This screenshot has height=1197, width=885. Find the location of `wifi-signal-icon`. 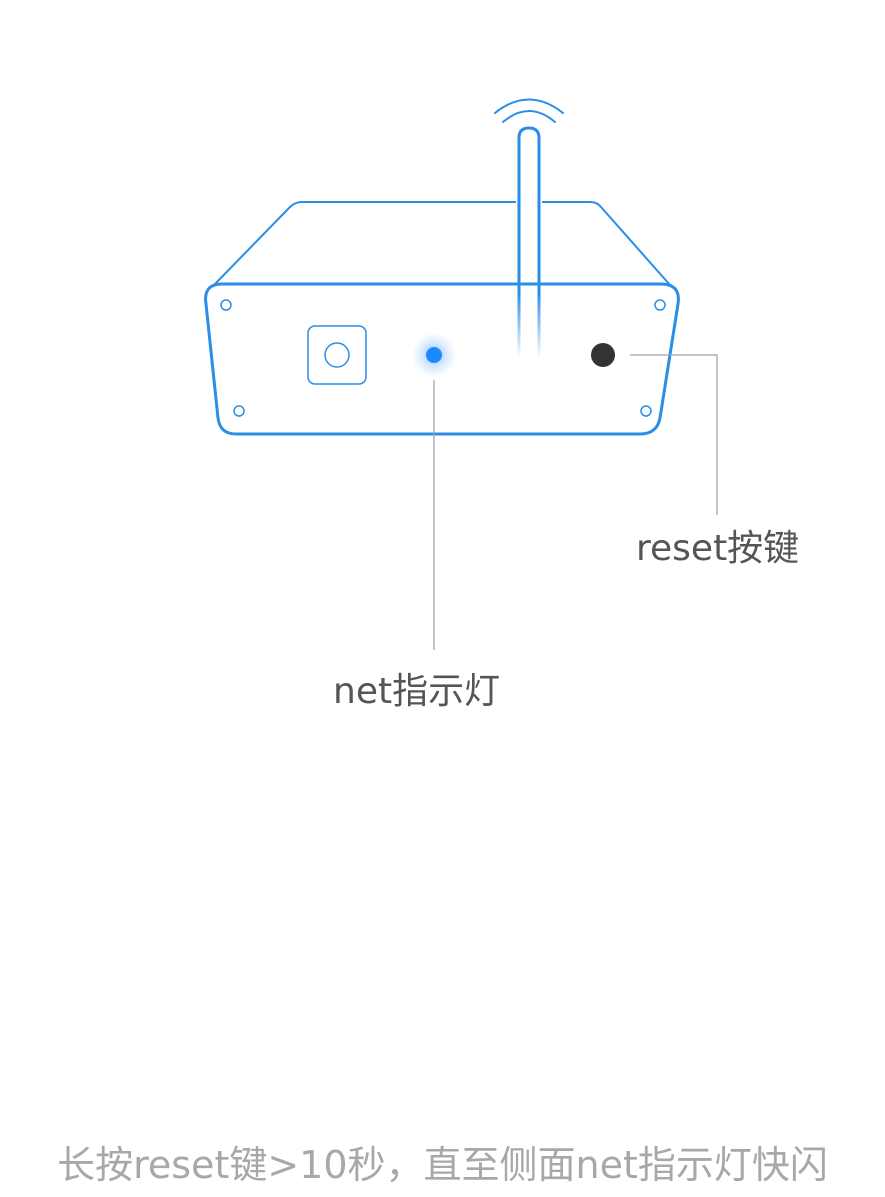

wifi-signal-icon is located at coordinates (529, 110).